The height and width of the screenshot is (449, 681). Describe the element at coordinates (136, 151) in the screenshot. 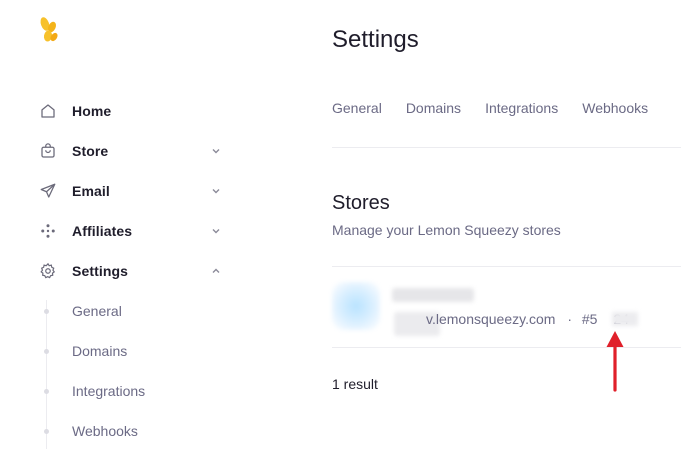

I see `sidebar-item-store: Store` at that location.